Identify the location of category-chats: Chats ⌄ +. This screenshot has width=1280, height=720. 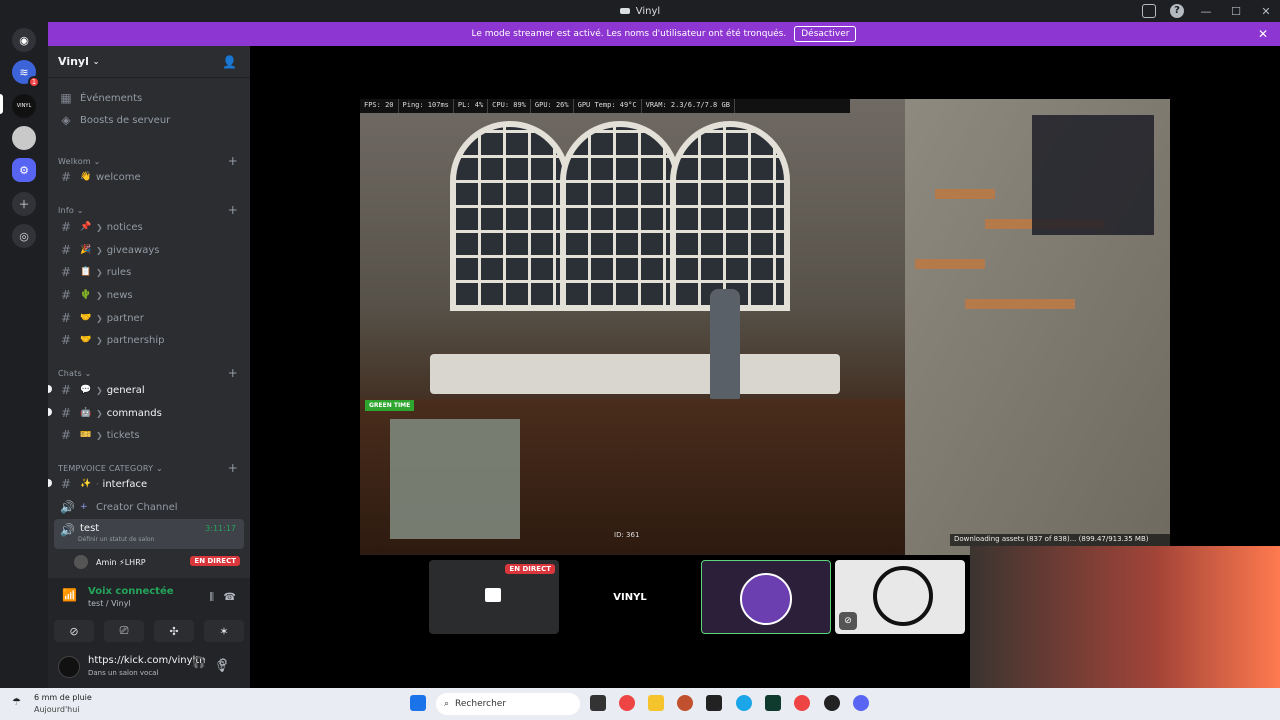
(153, 373).